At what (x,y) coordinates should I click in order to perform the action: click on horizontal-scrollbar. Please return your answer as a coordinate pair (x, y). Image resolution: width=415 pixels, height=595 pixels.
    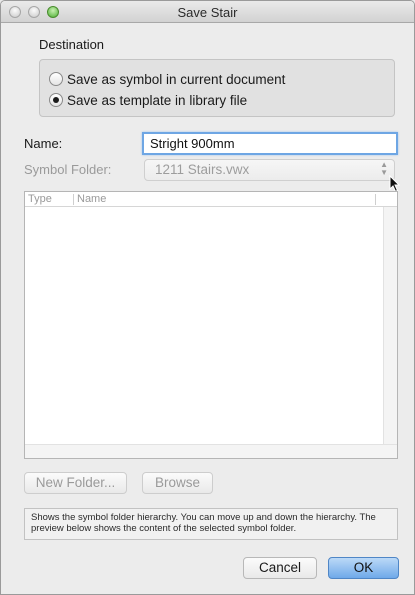
    Looking at the image, I should click on (211, 451).